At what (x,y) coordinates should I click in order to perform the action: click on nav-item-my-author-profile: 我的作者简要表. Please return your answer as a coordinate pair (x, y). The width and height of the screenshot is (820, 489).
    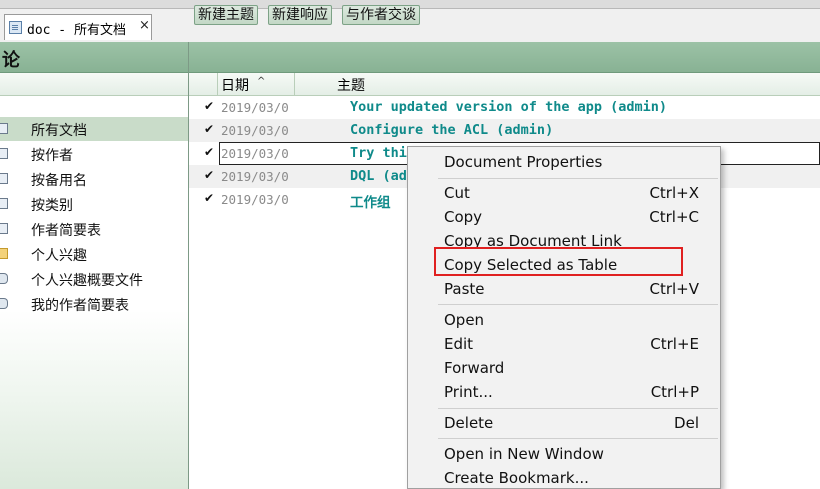
    Looking at the image, I should click on (94, 304).